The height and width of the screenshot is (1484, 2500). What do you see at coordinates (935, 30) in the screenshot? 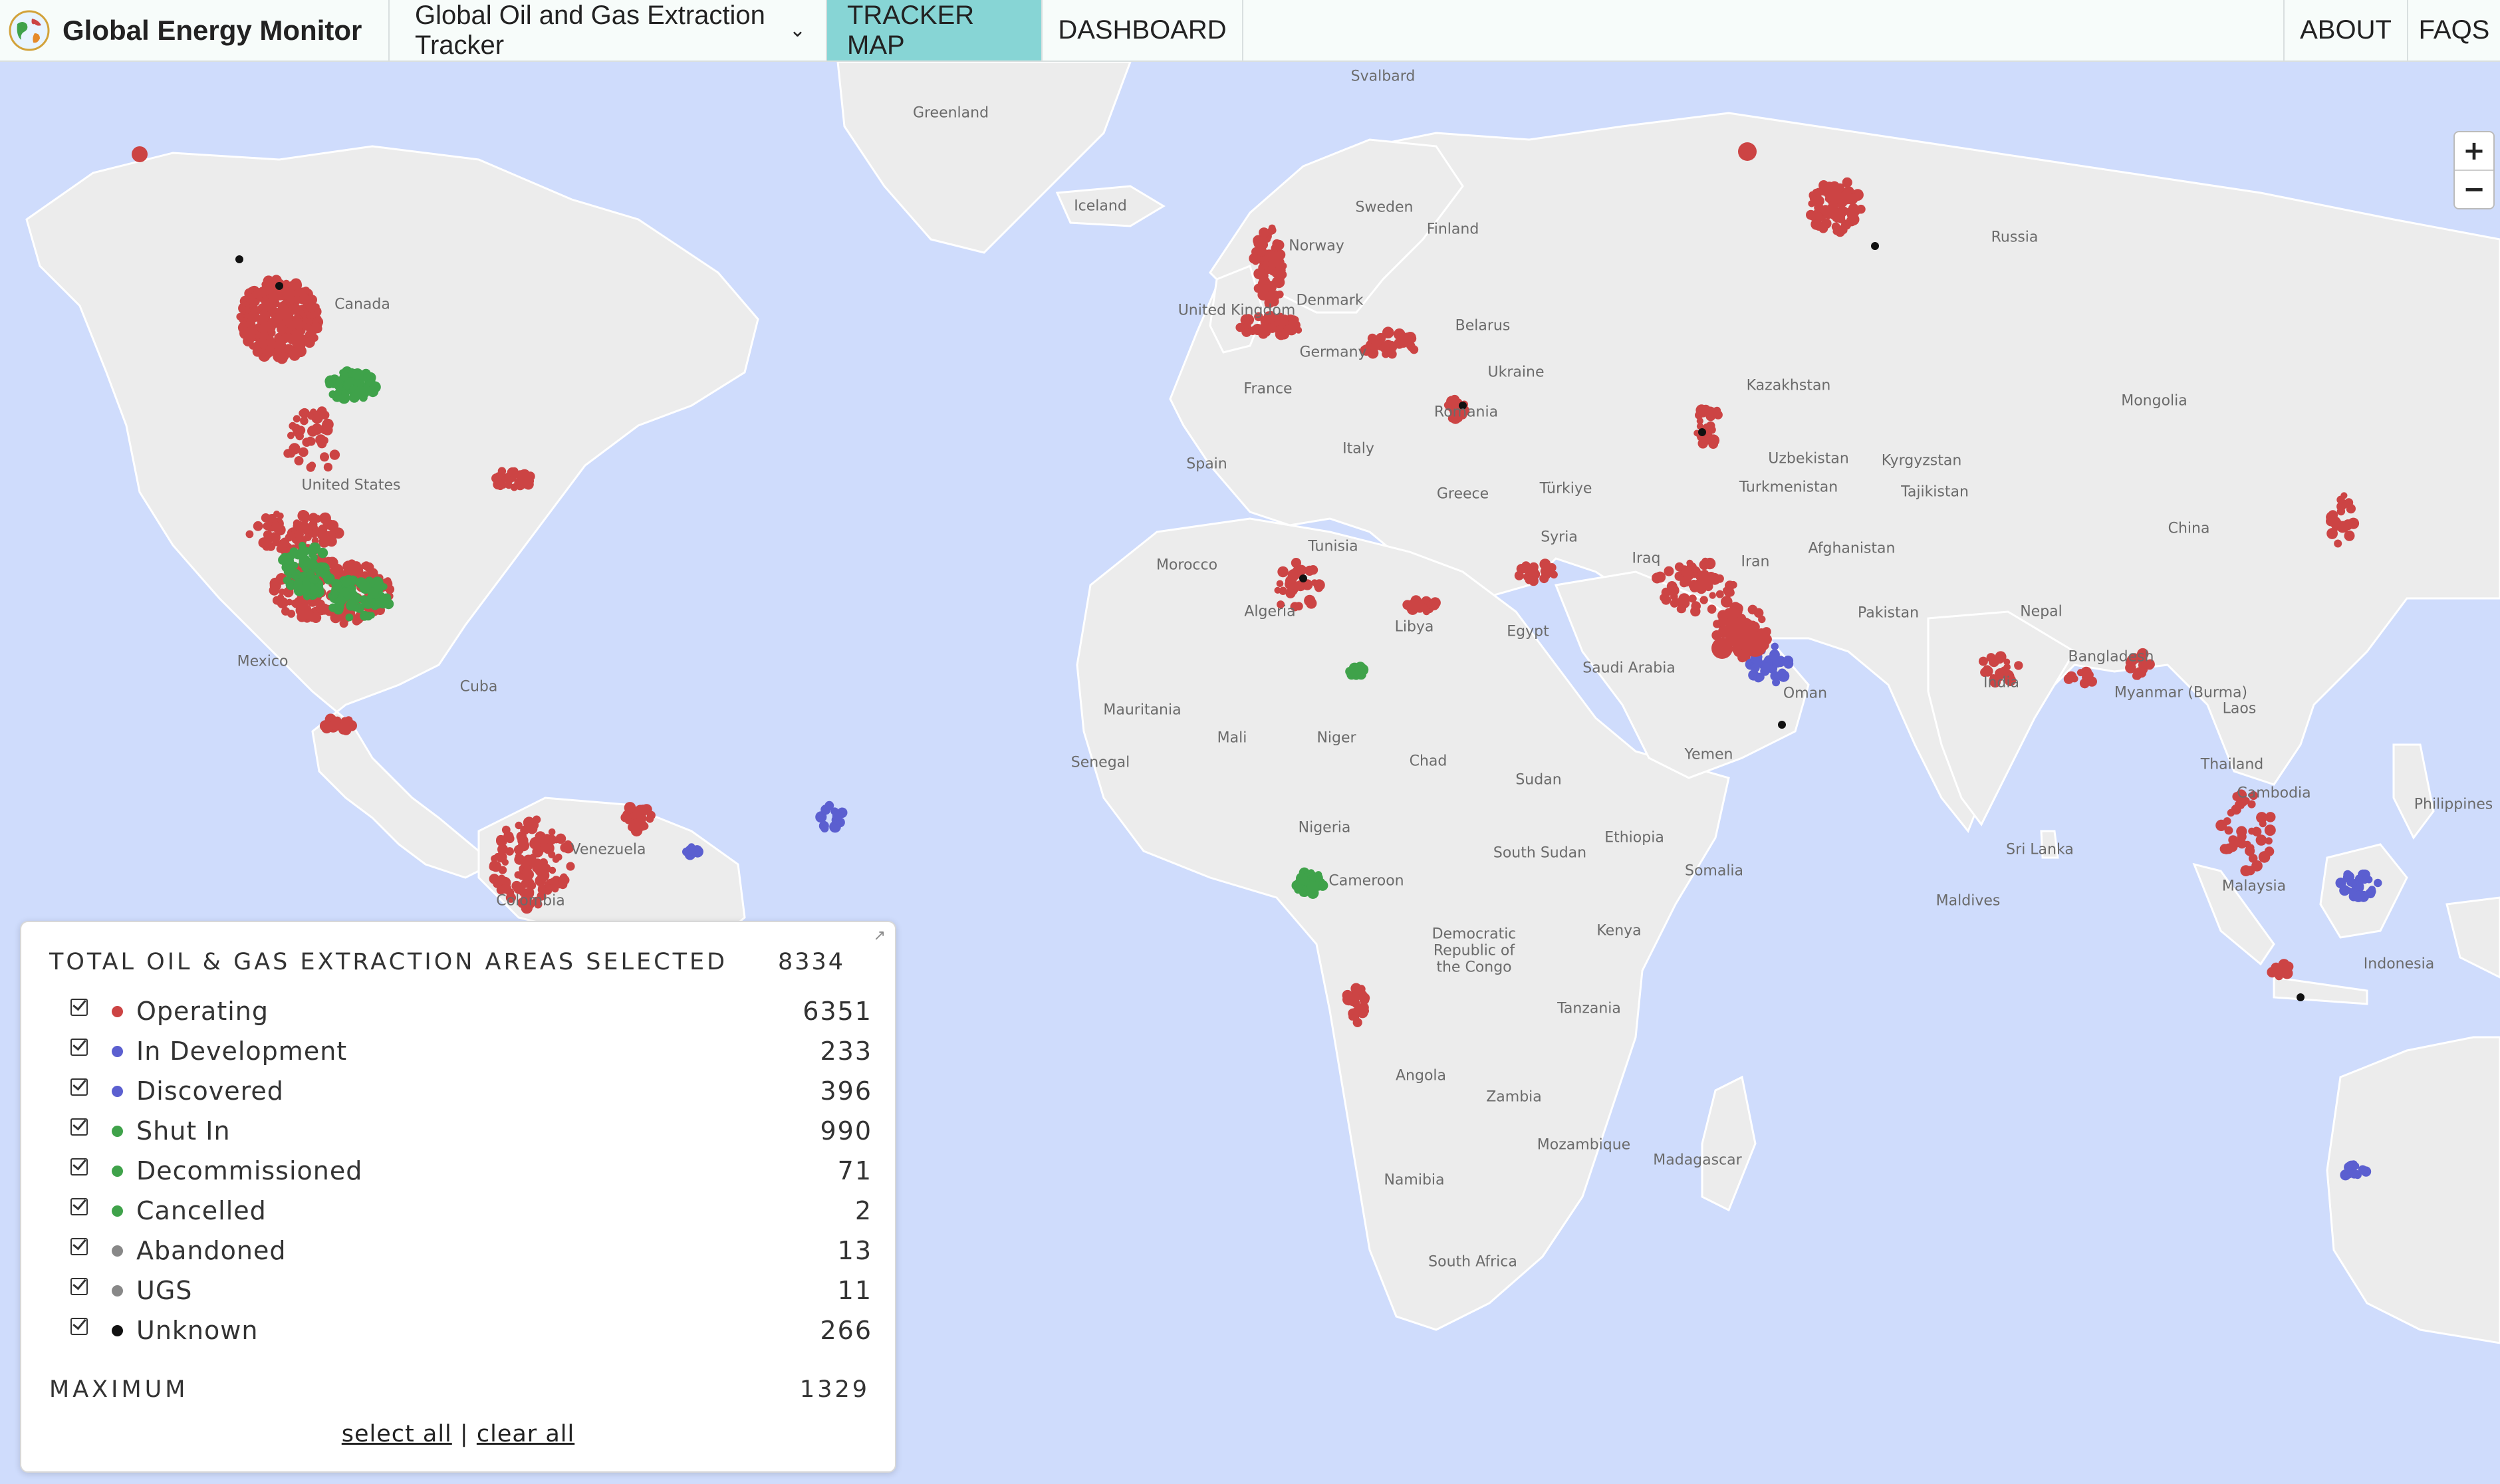
I see `tab-tracker-map: TRACKER MAP` at bounding box center [935, 30].